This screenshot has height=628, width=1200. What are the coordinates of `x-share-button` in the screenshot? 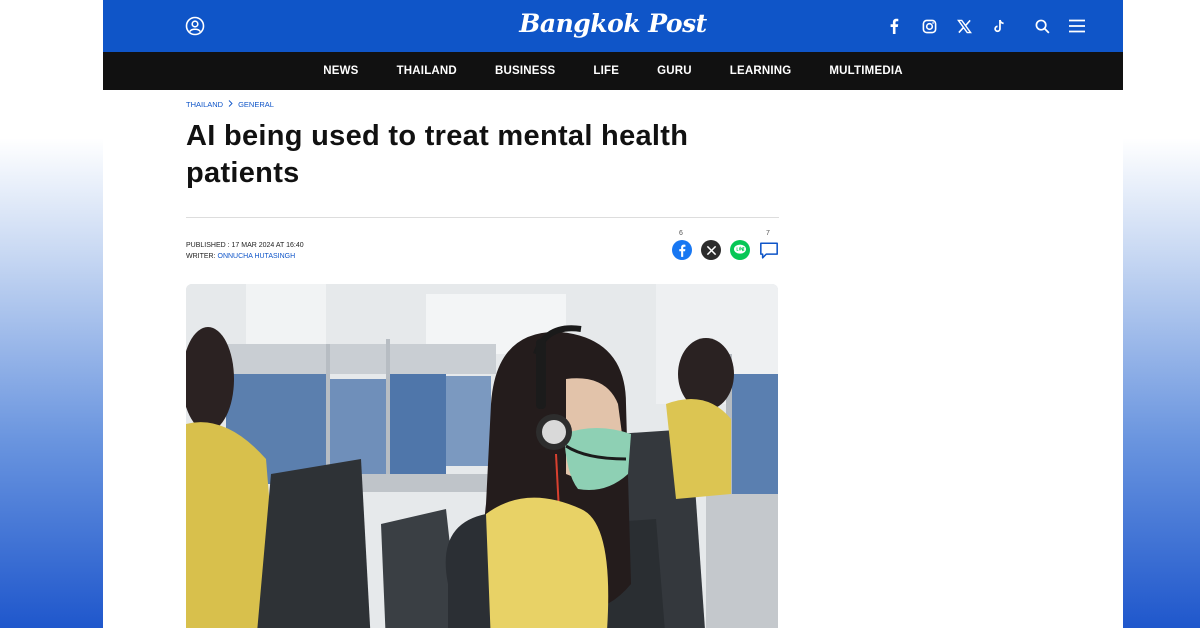 It's located at (711, 250).